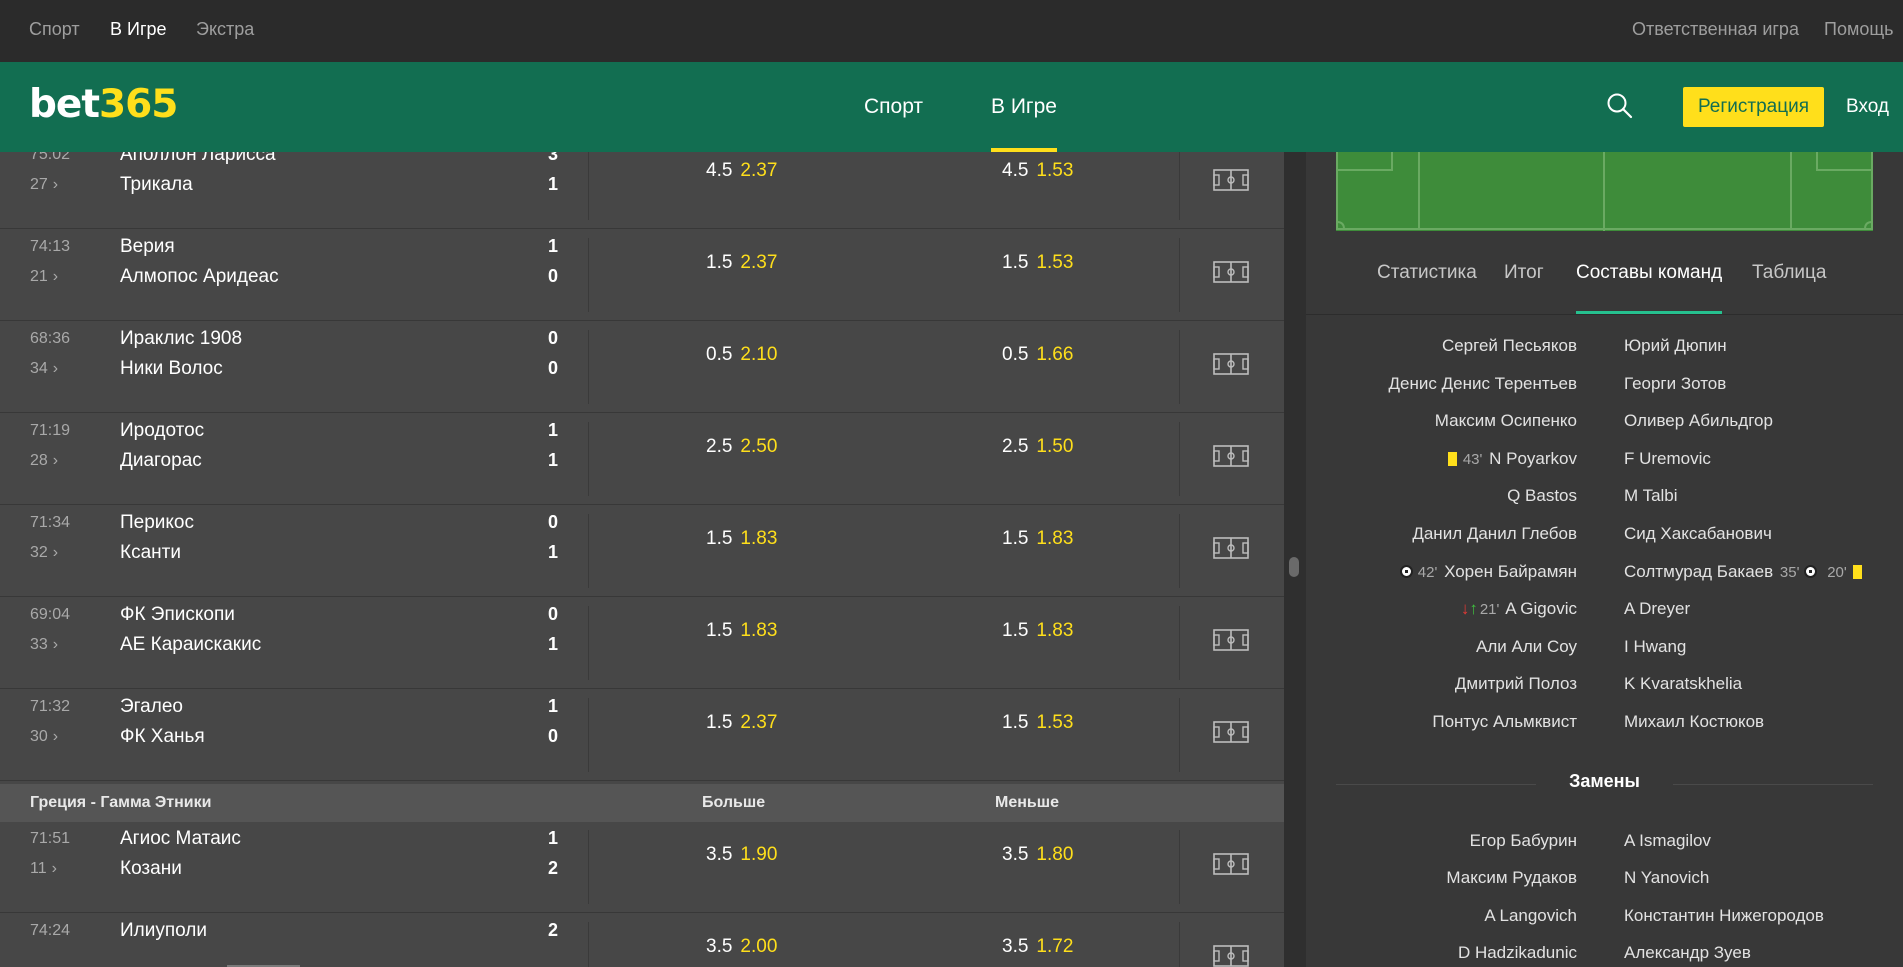 This screenshot has height=967, width=1903. Describe the element at coordinates (553, 460) in the screenshot. I see `away-score: 1` at that location.